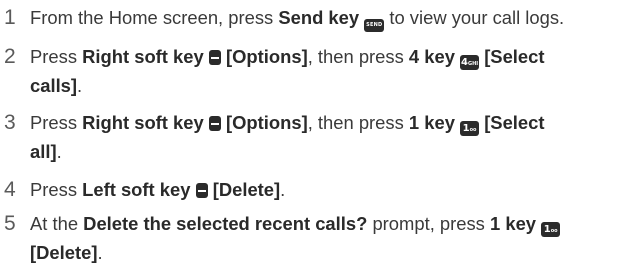 The height and width of the screenshot is (267, 644). Describe the element at coordinates (374, 25) in the screenshot. I see `send-key-icon: SEND` at that location.